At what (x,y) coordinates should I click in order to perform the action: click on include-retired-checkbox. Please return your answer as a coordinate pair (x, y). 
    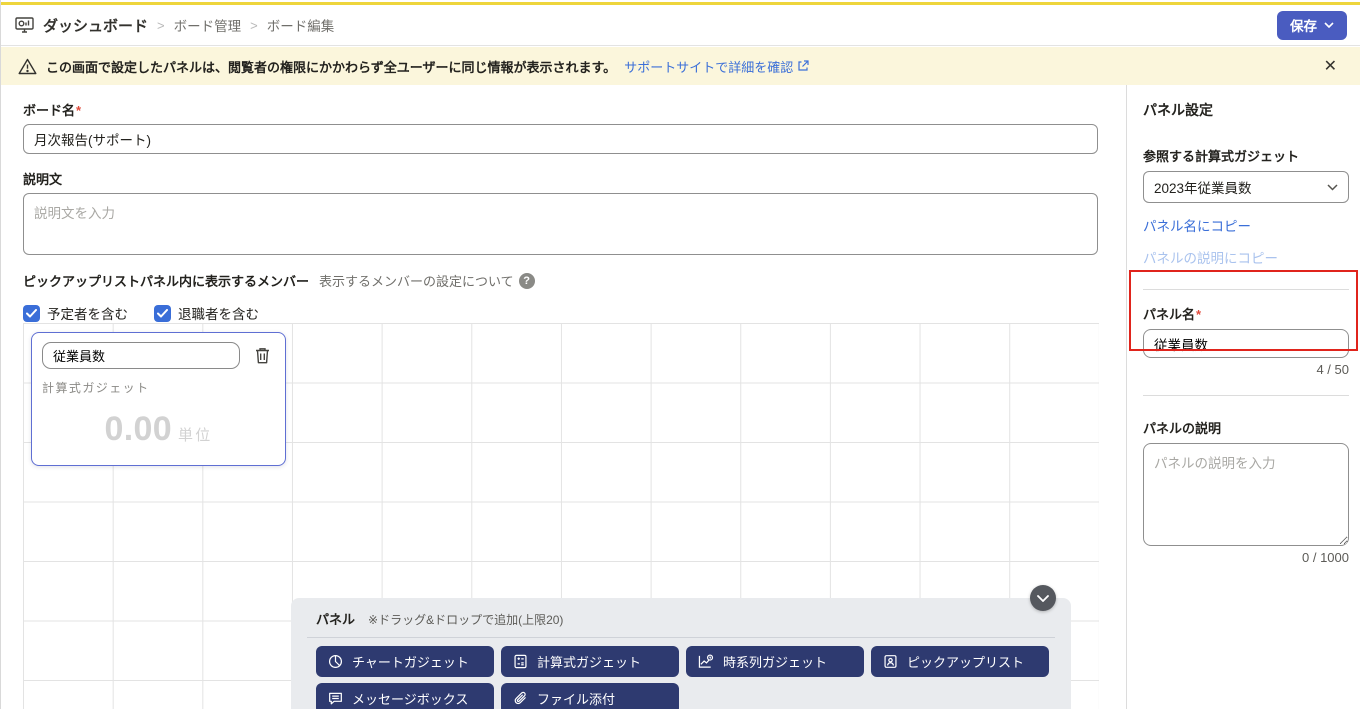
    Looking at the image, I should click on (162, 313).